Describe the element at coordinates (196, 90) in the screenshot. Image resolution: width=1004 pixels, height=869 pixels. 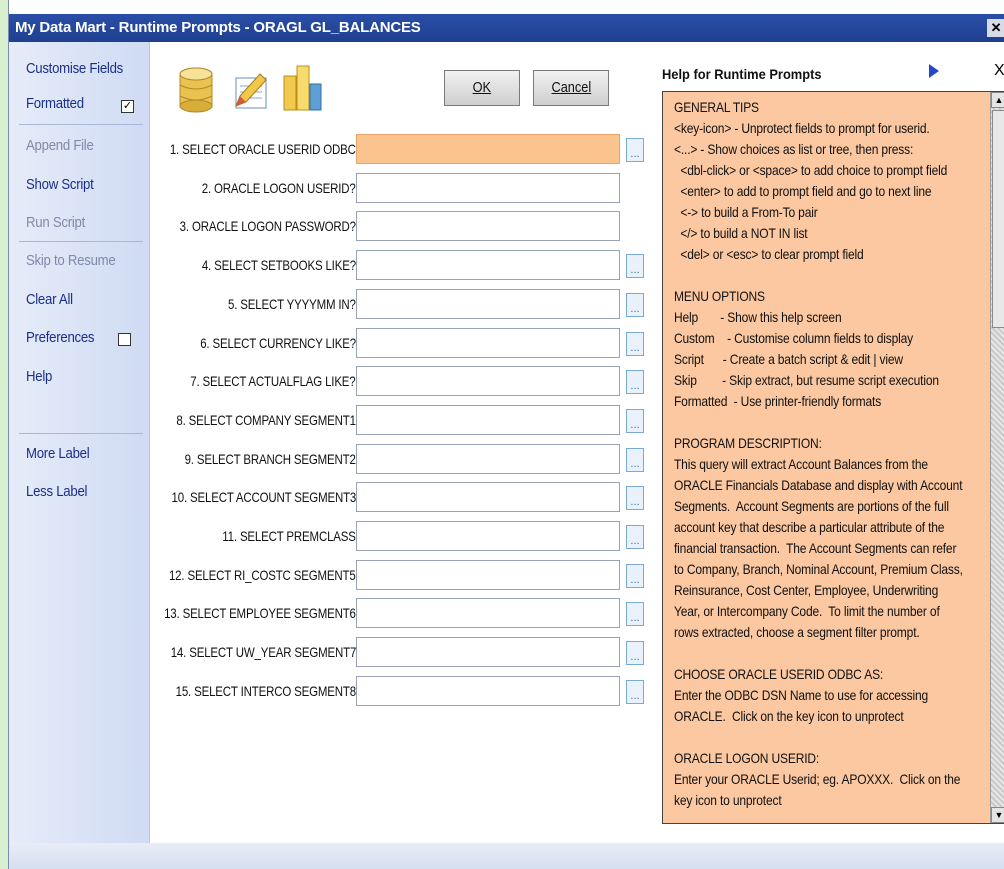
I see `database-icon` at that location.